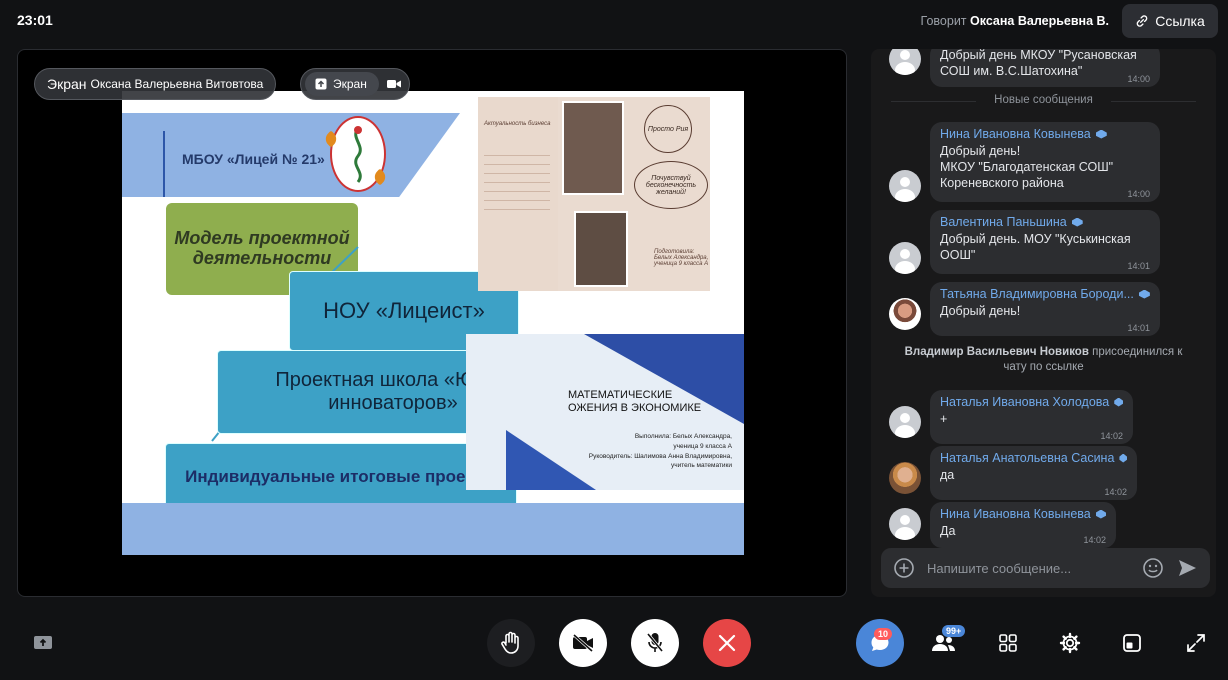  What do you see at coordinates (1023, 525) in the screenshot?
I see `message-bubble: Нина Ивановна Ковынева Да 14:02` at bounding box center [1023, 525].